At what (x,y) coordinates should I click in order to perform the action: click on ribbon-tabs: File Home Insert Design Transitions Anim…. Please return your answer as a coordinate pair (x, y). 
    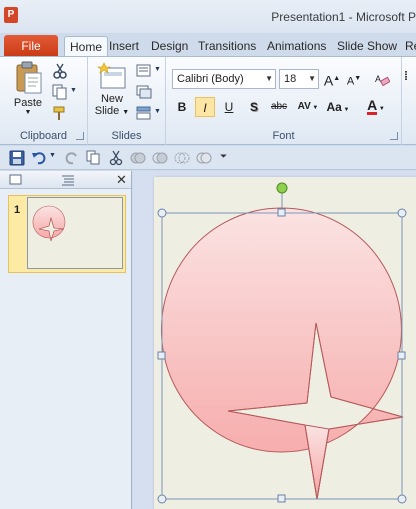
    Looking at the image, I should click on (208, 45).